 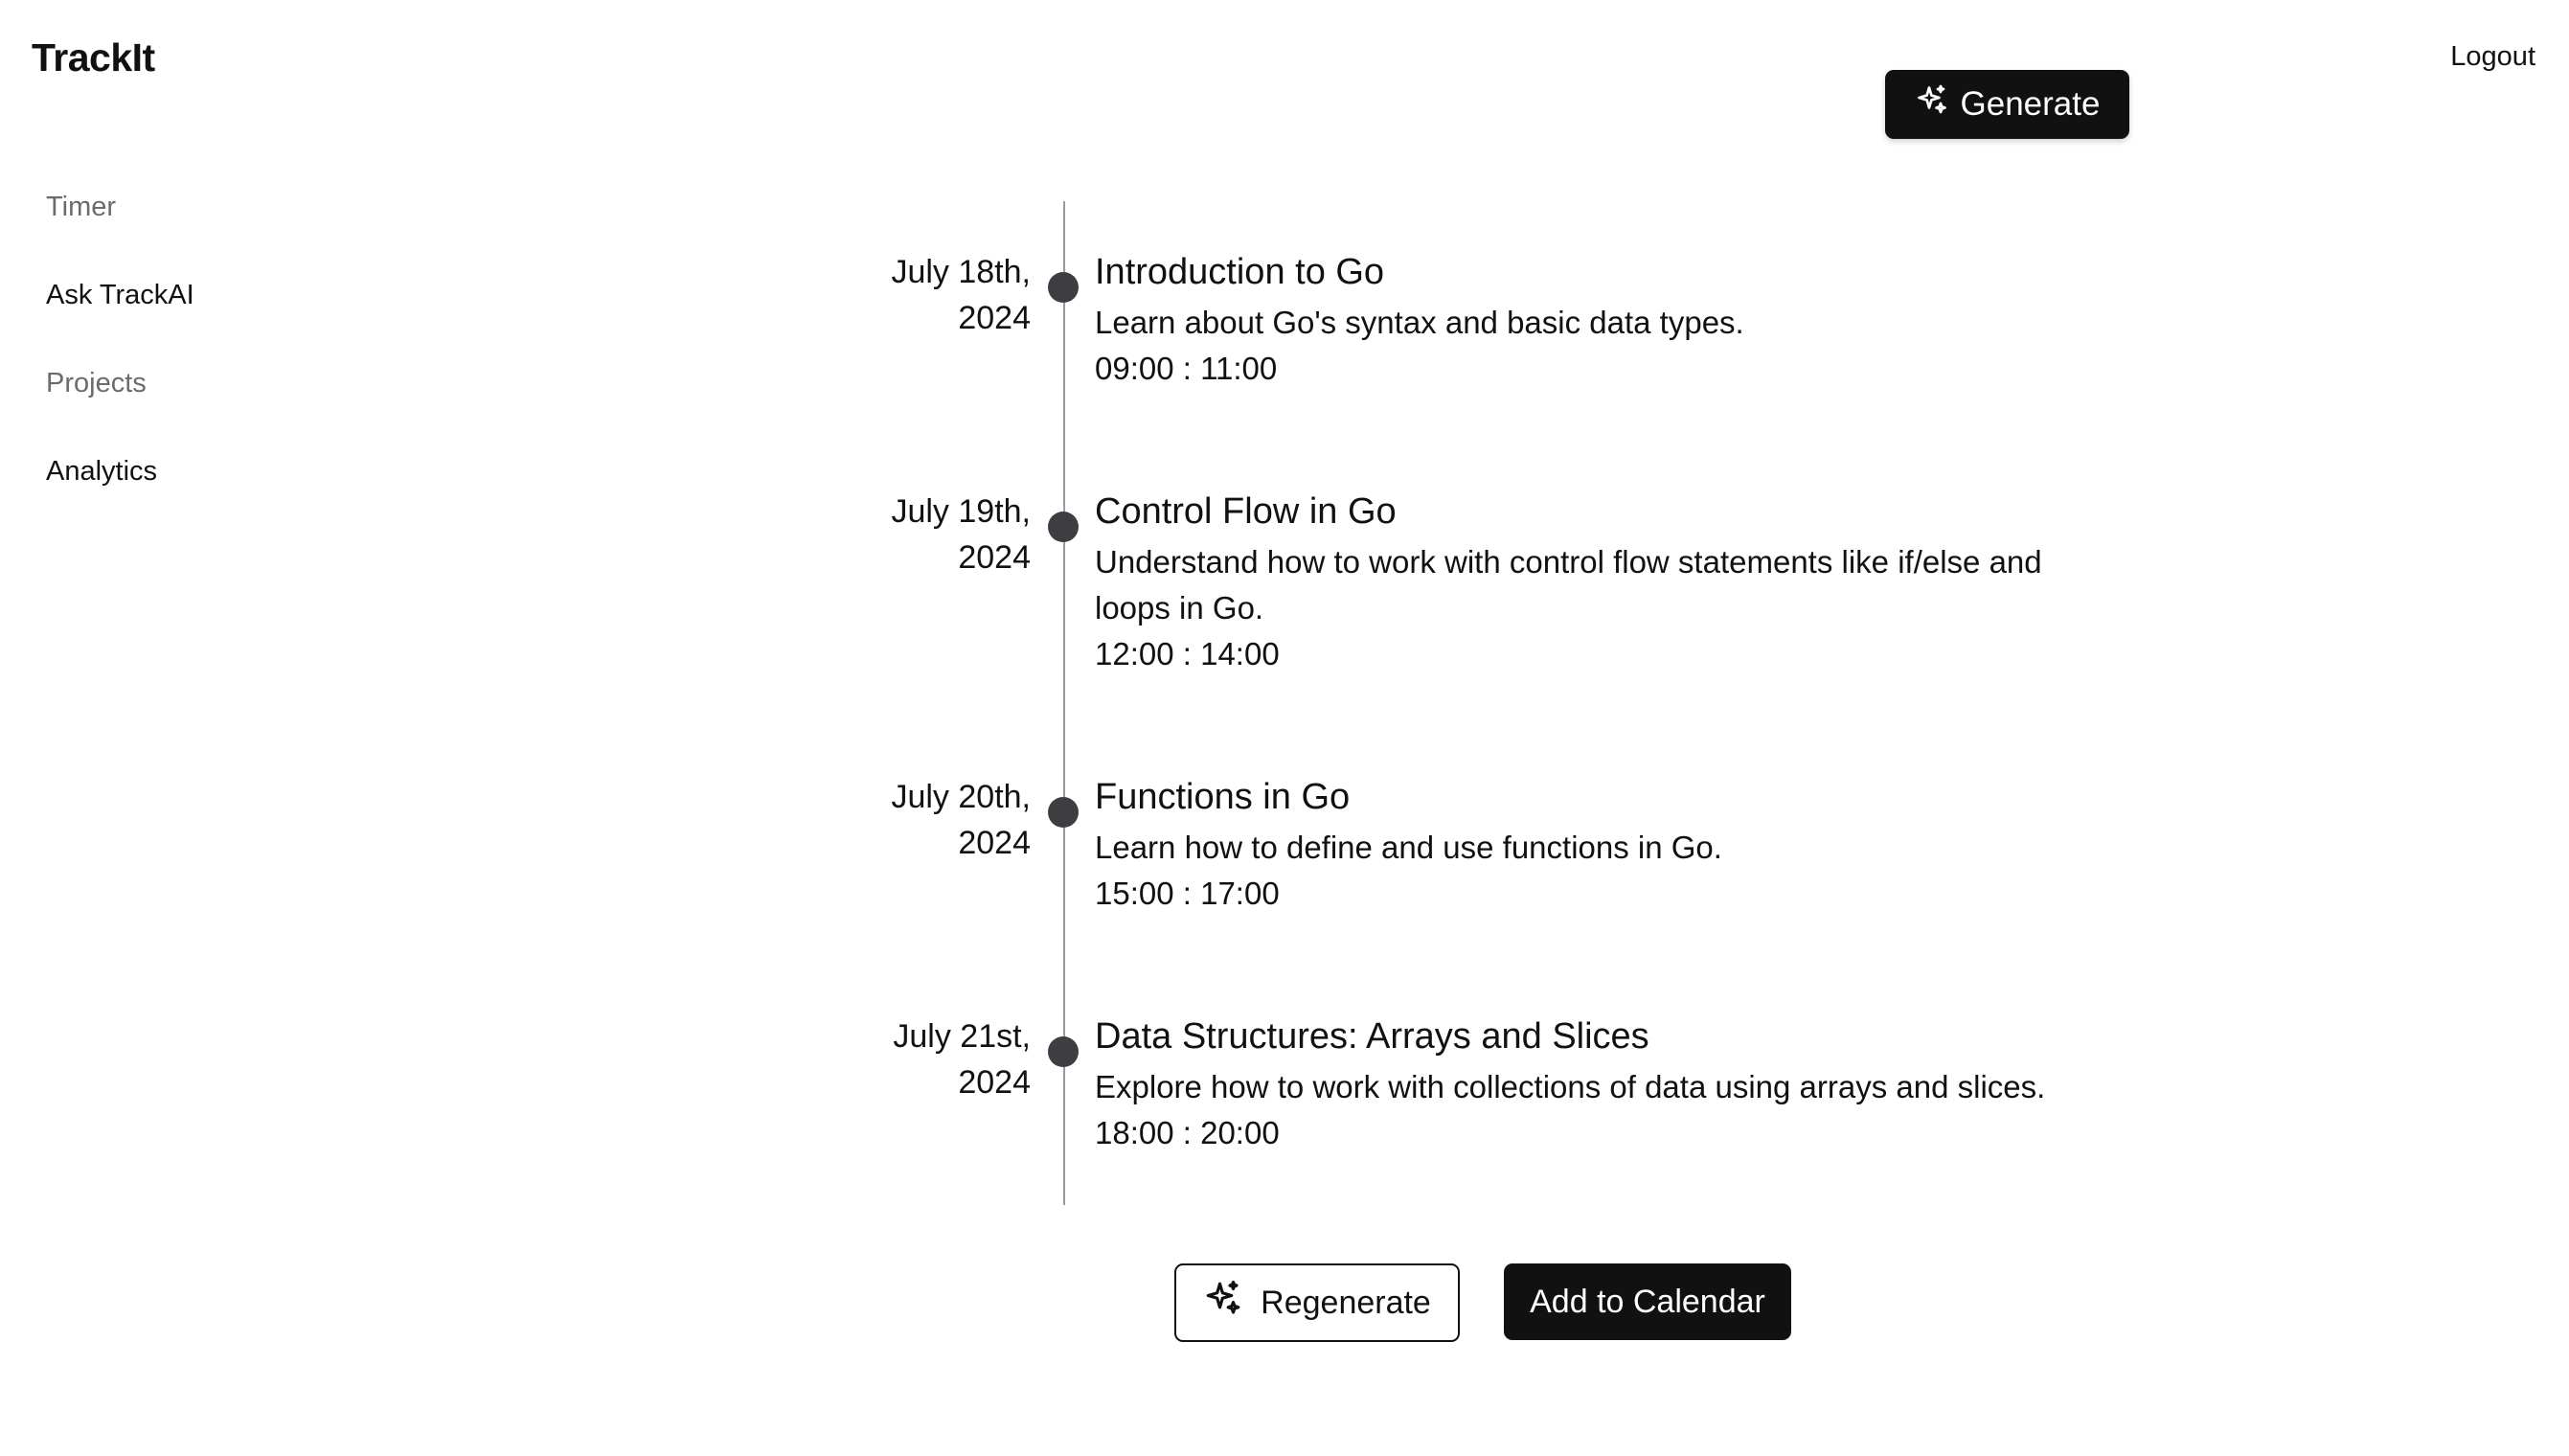 What do you see at coordinates (887, 535) in the screenshot?
I see `event-date: July 19th, 2024` at bounding box center [887, 535].